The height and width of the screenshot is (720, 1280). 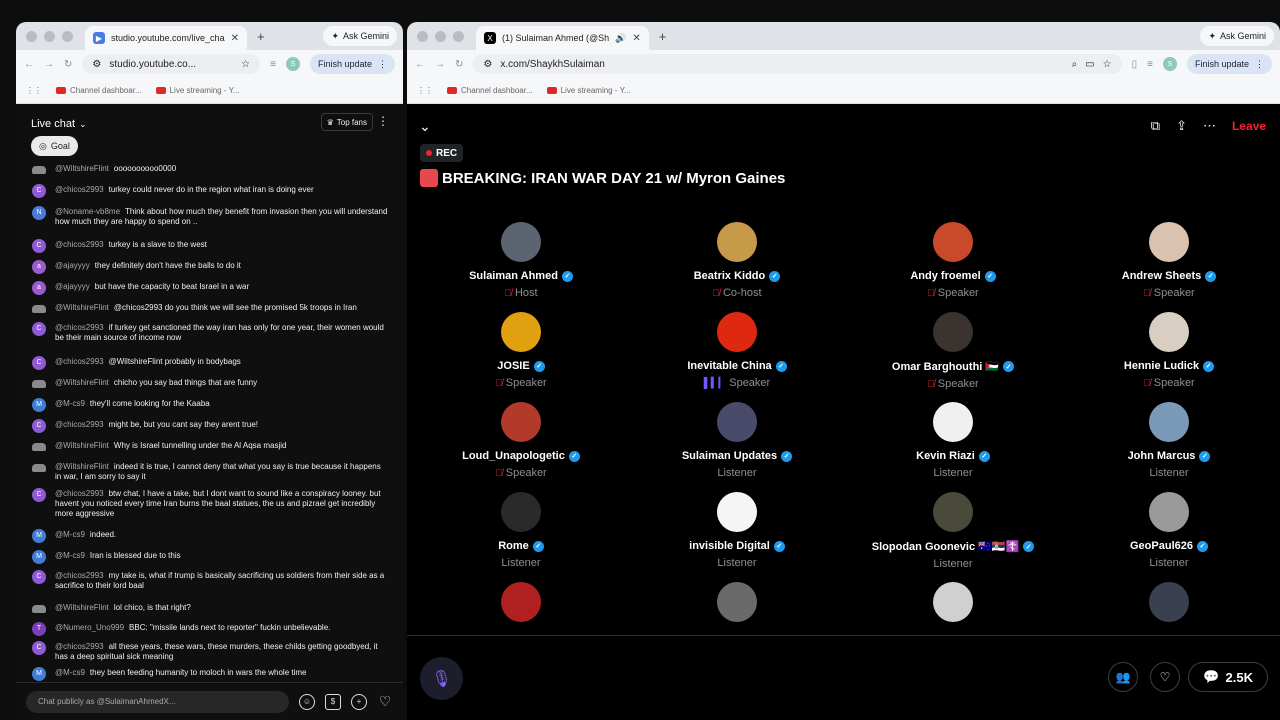 I want to click on profile-avatar: S, so click(x=1169, y=64).